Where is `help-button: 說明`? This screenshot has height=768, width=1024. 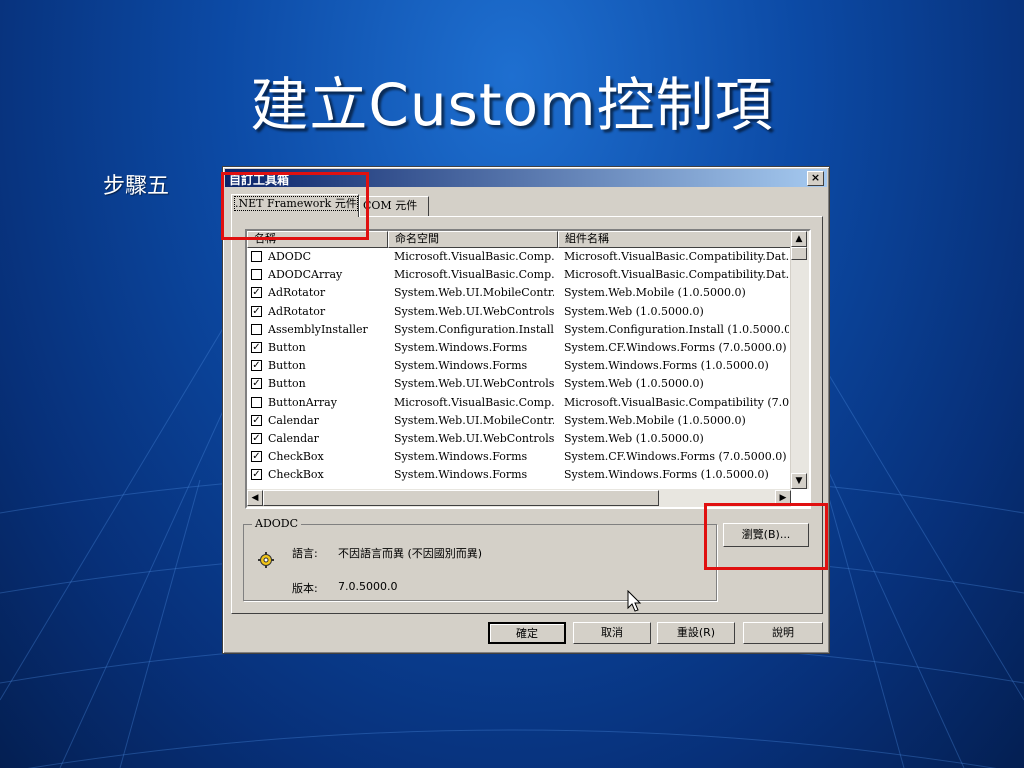 help-button: 說明 is located at coordinates (783, 633).